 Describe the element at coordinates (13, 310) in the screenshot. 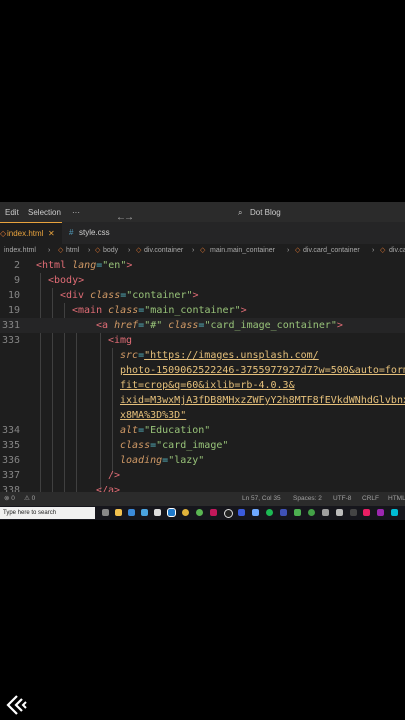

I see `line-number: 19` at that location.